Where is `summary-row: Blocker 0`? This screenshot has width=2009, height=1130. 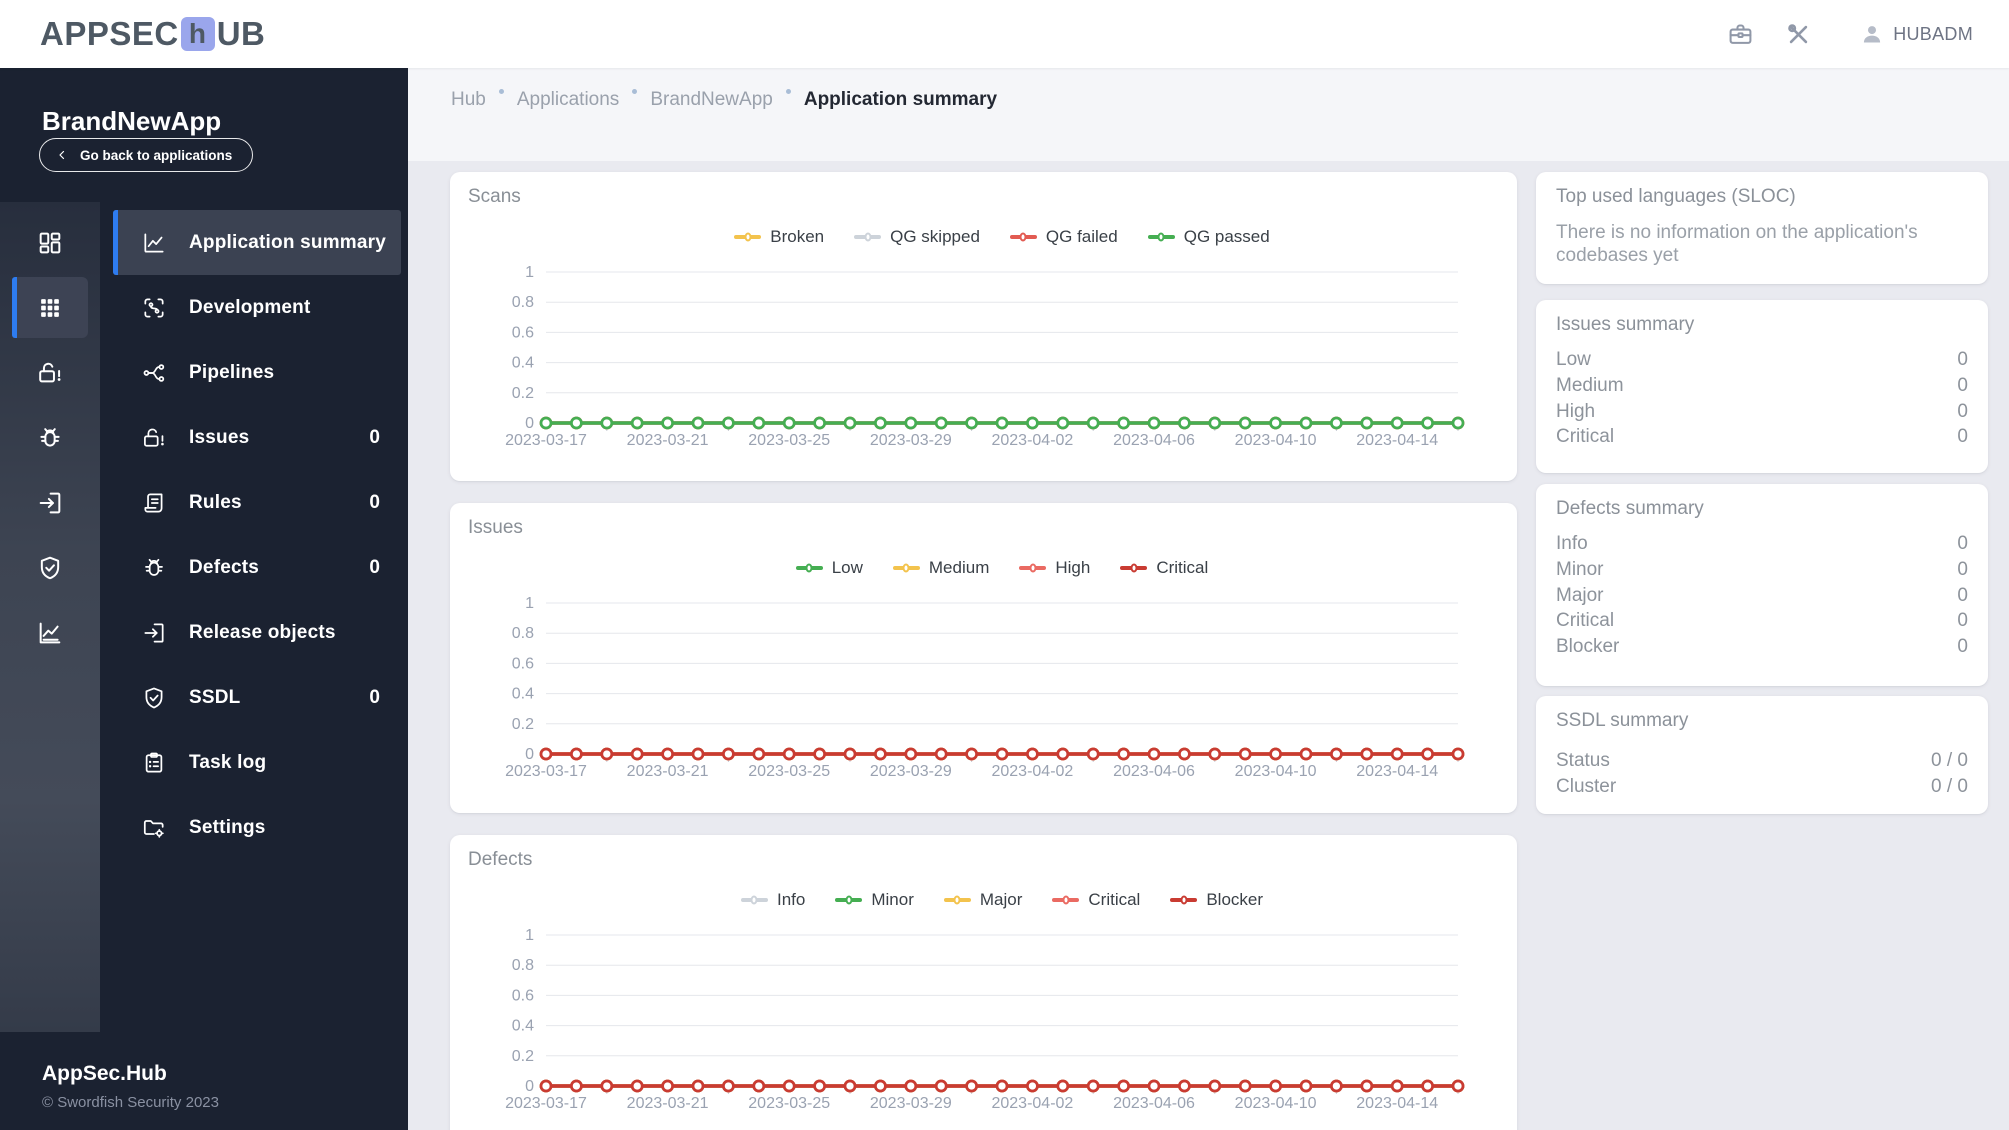 summary-row: Blocker 0 is located at coordinates (1762, 647).